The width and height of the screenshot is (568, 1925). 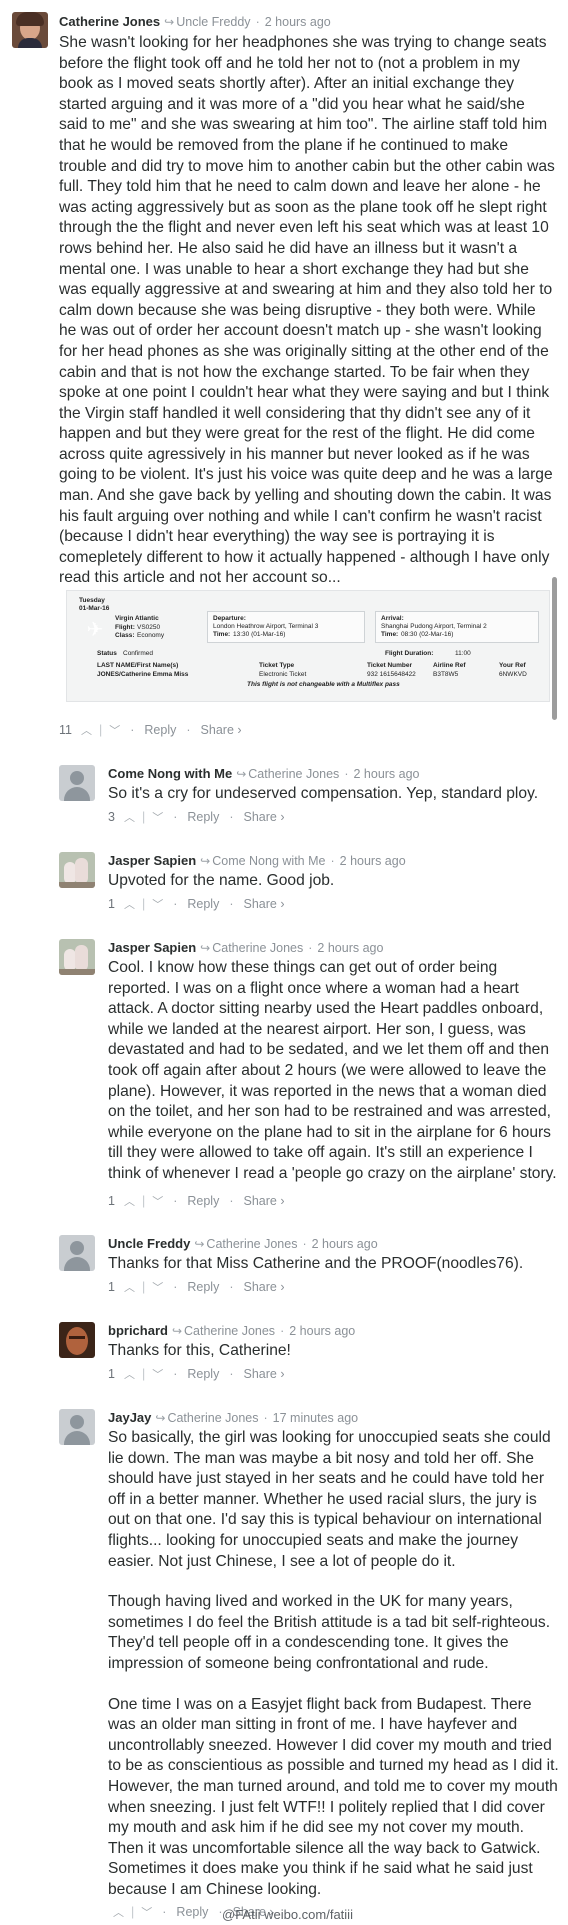 I want to click on author-name: bprichard, so click(x=138, y=1330).